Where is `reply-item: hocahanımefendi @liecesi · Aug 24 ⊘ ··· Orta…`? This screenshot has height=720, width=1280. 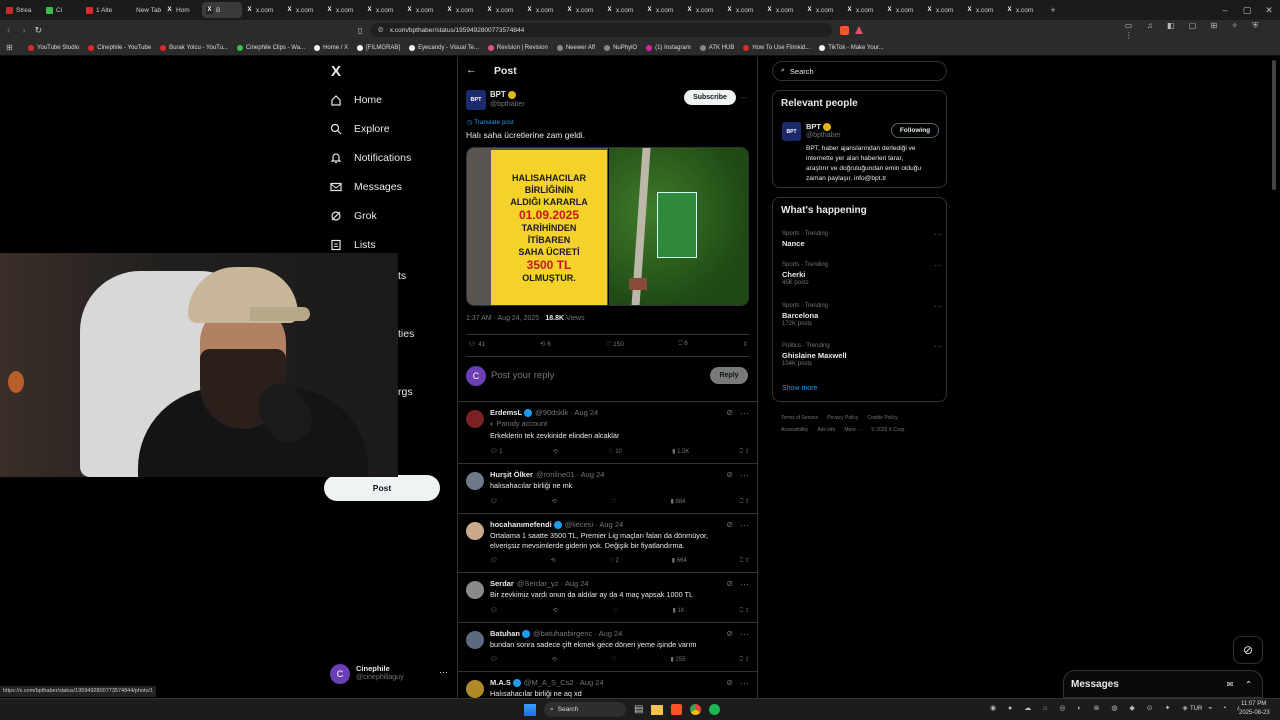
reply-item: hocahanımefendi @liecesi · Aug 24 ⊘ ··· Orta… is located at coordinates (607, 542).